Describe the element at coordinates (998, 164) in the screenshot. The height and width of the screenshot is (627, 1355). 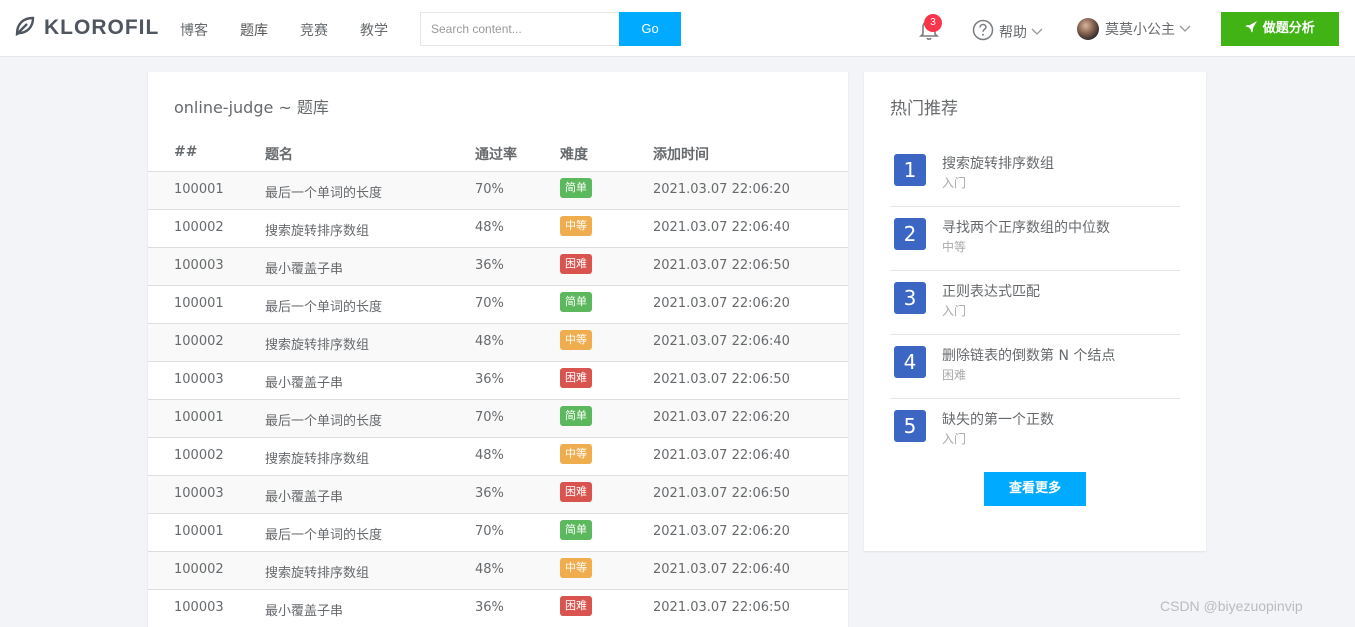
I see `hot-item-name: 搜索旋转排序数组` at that location.